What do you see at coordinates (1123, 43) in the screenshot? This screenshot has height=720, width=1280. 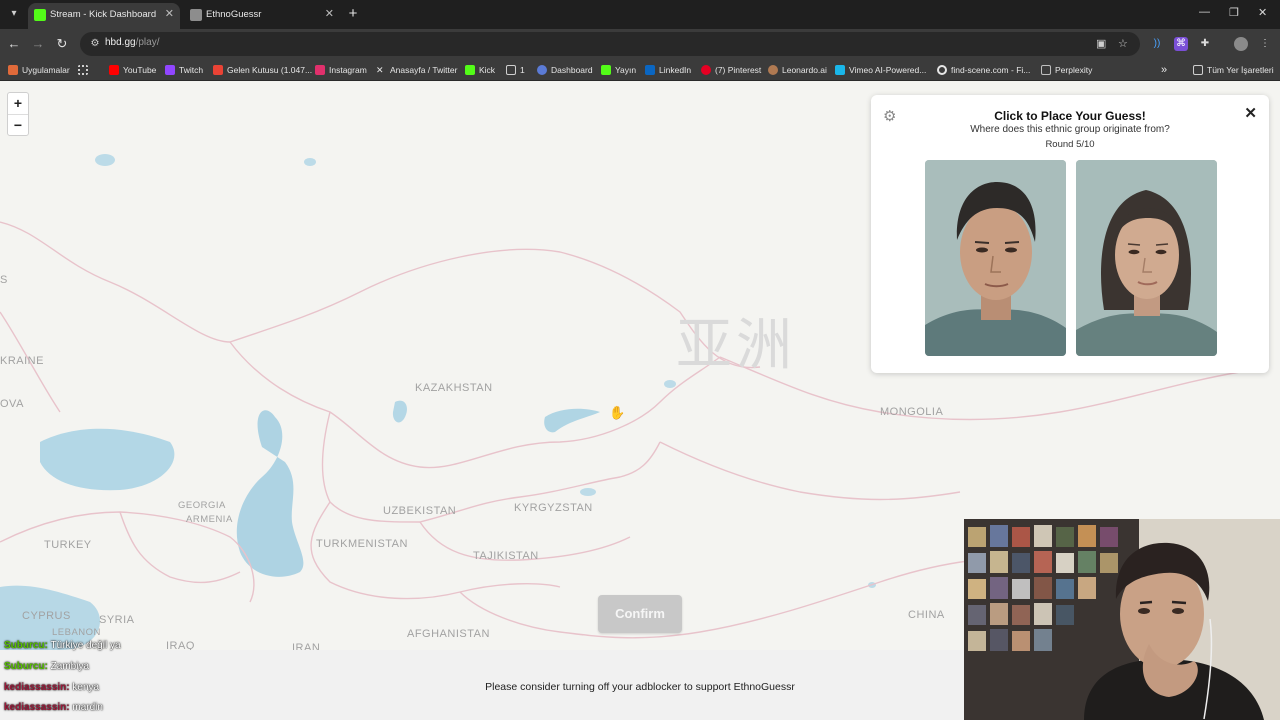 I see `bookmark-star-icon: ☆` at bounding box center [1123, 43].